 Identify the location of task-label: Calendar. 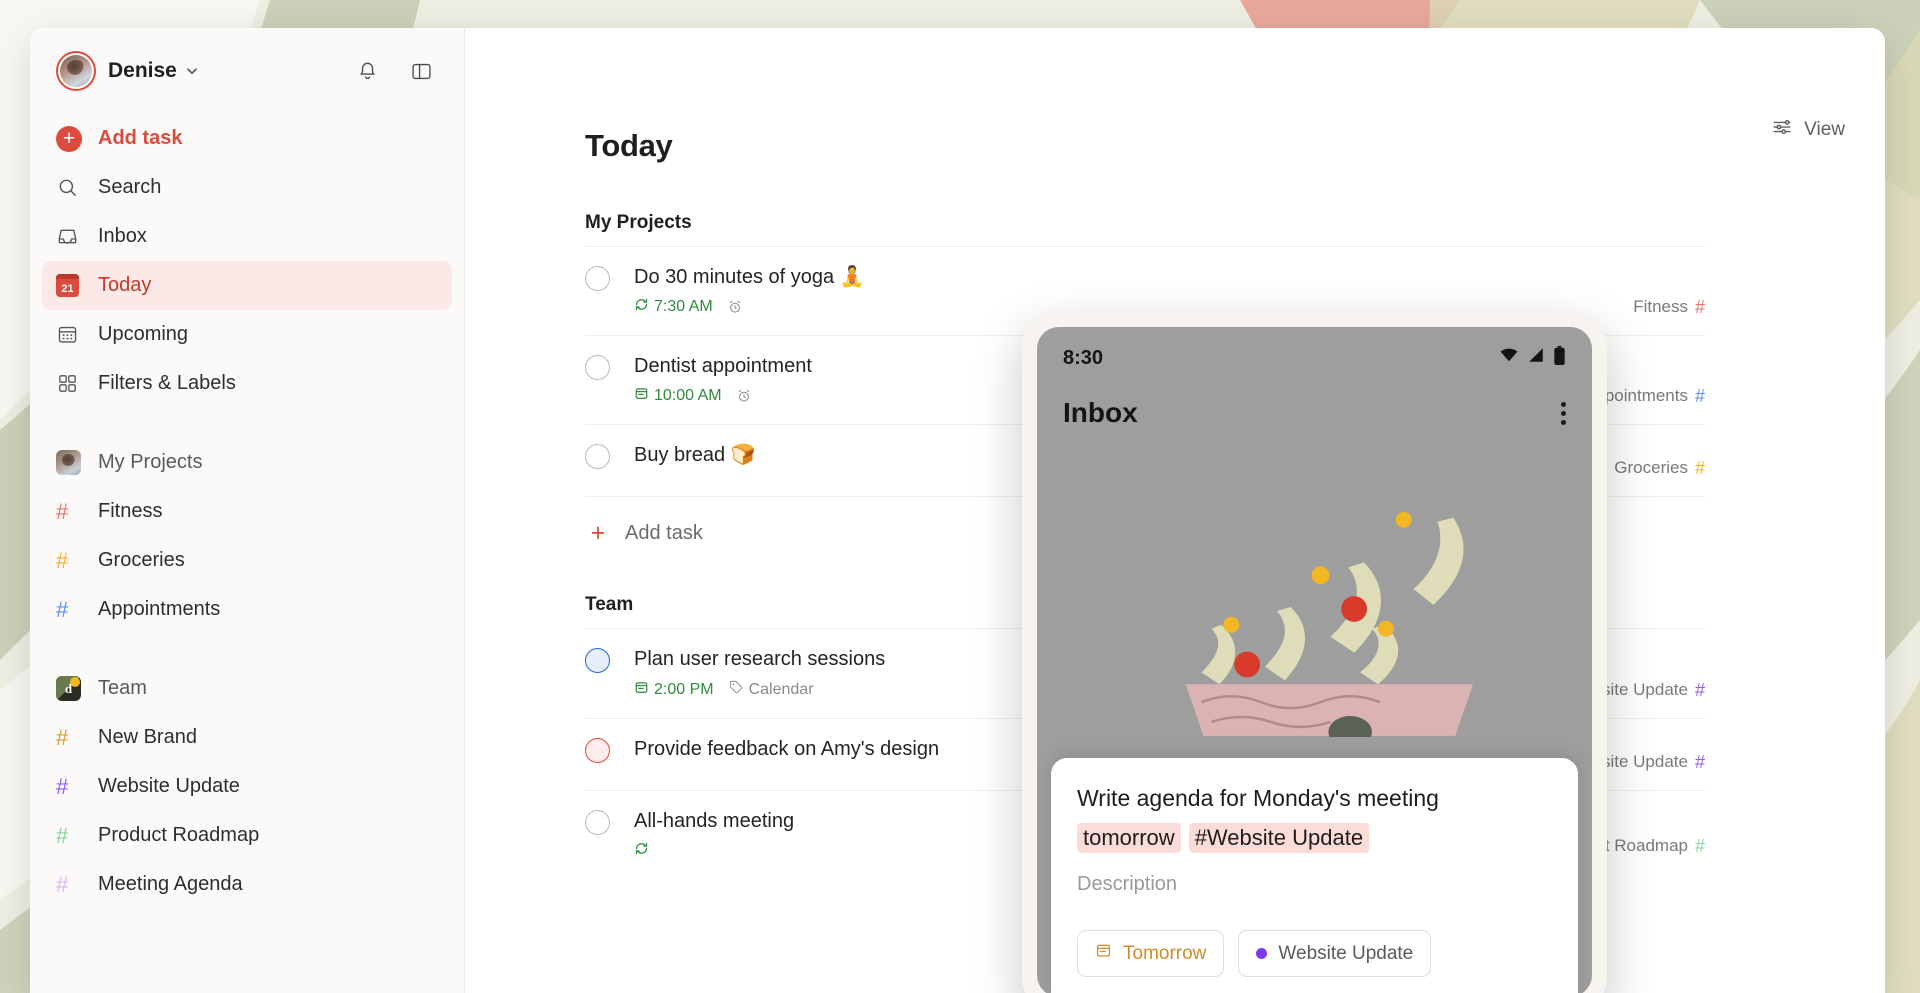
(771, 689).